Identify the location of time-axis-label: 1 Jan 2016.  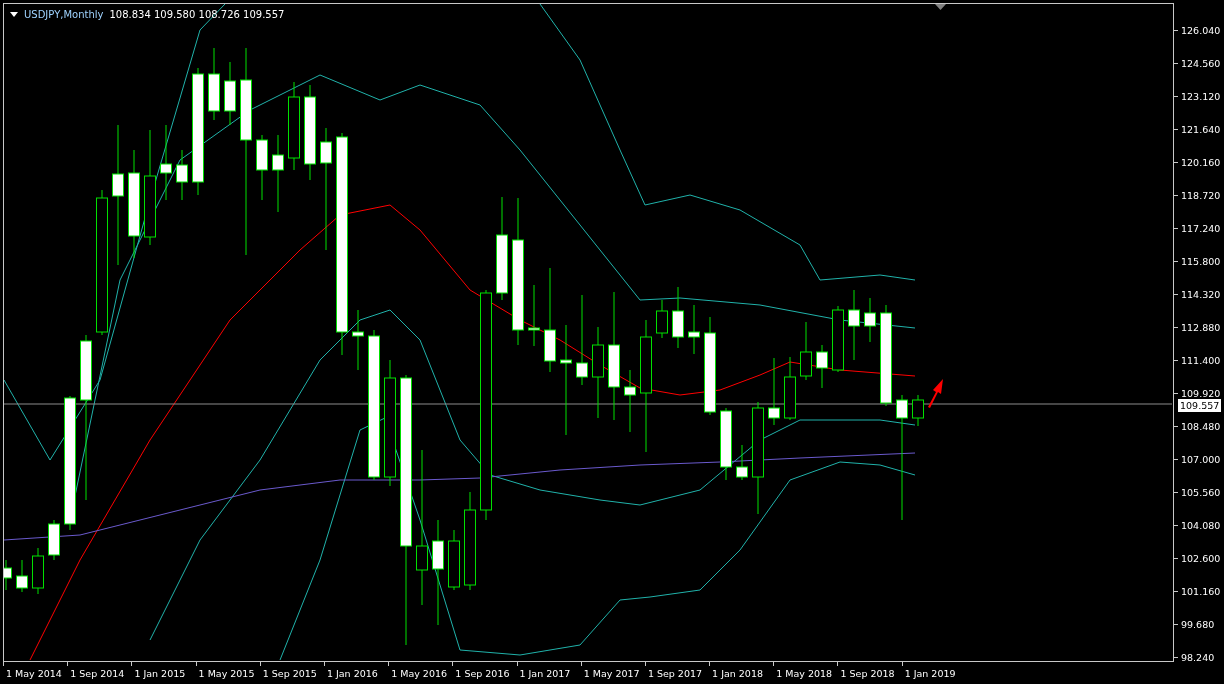
(351, 673).